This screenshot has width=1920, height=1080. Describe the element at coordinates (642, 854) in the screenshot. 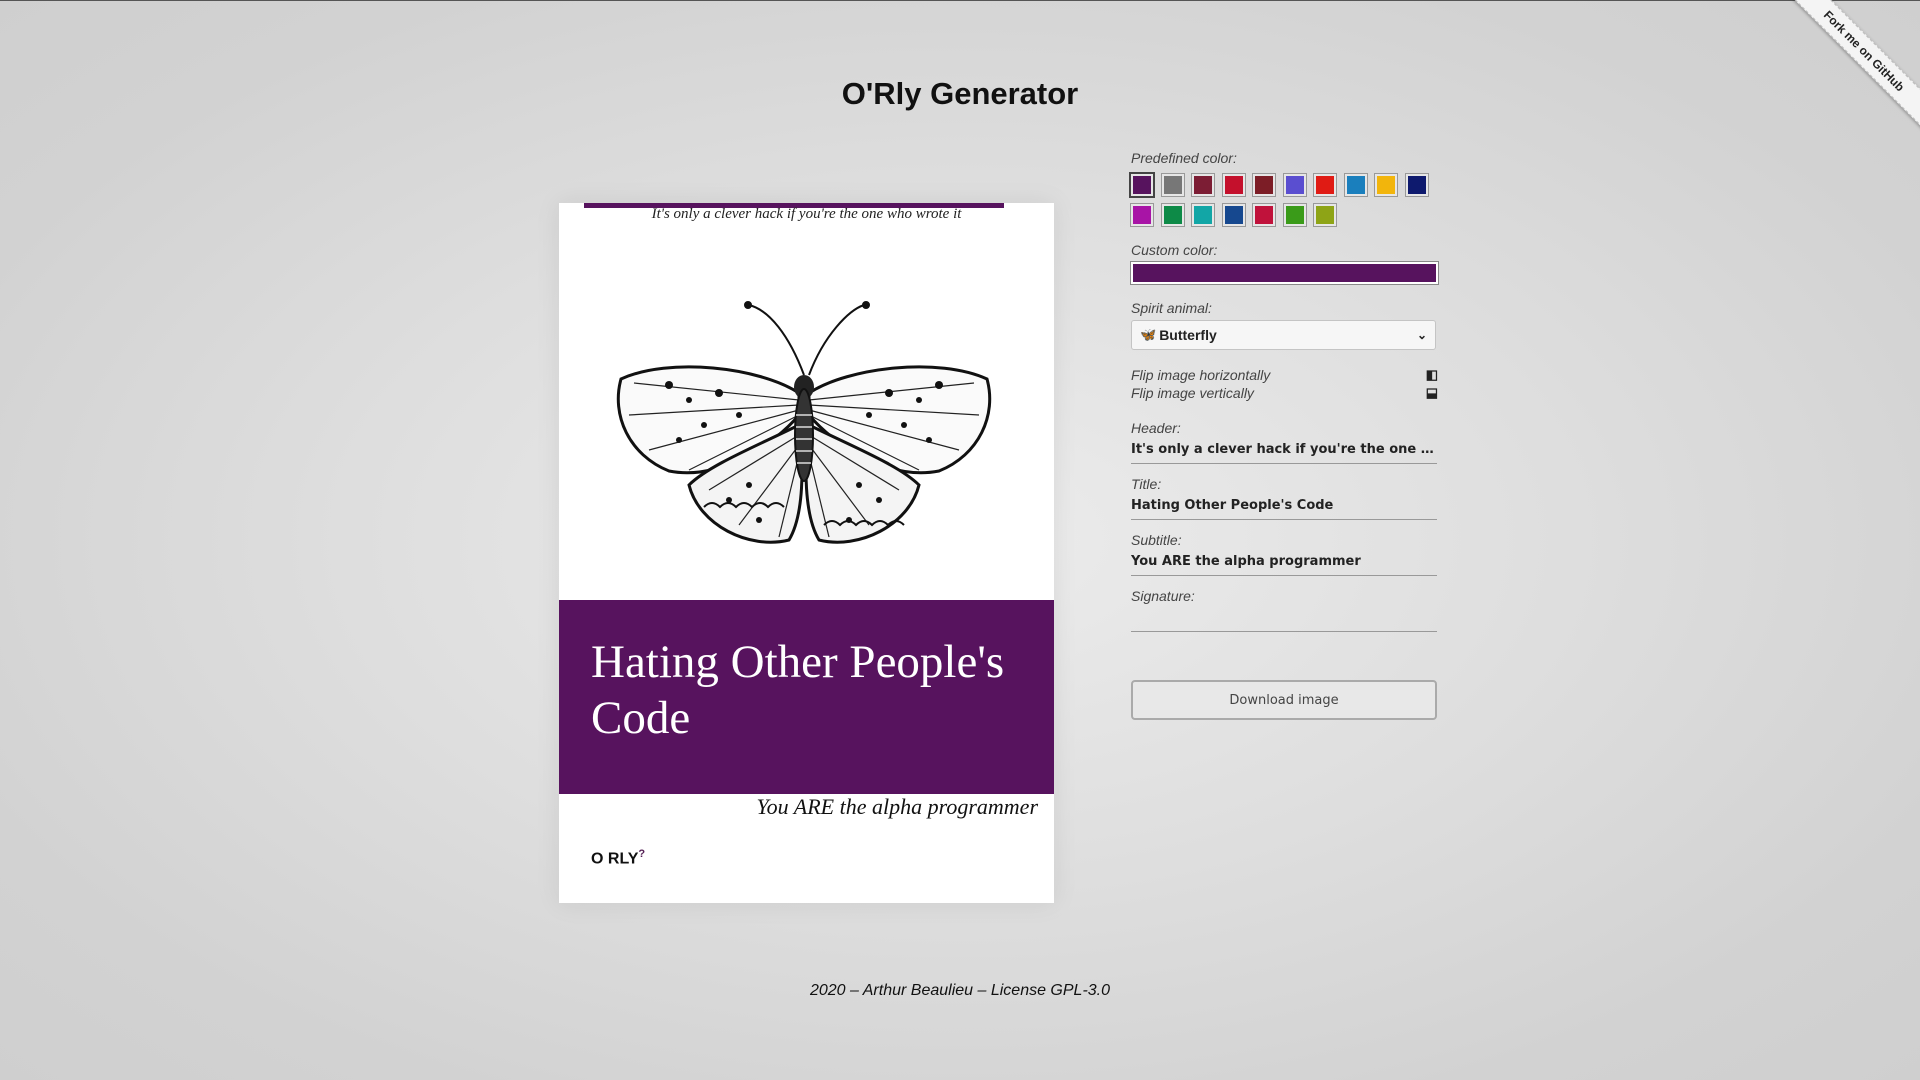

I see `cover-logo-sup: ?` at that location.